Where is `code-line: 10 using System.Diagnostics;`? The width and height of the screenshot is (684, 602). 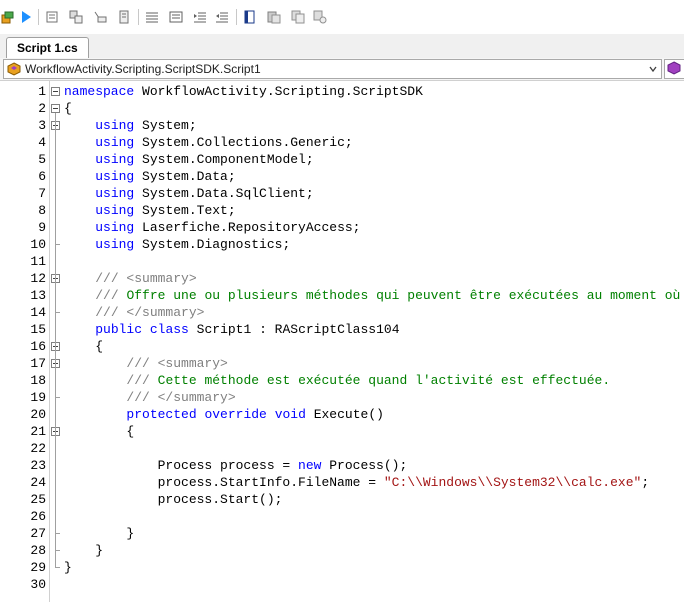
code-line: 10 using System.Diagnostics; is located at coordinates (342, 244).